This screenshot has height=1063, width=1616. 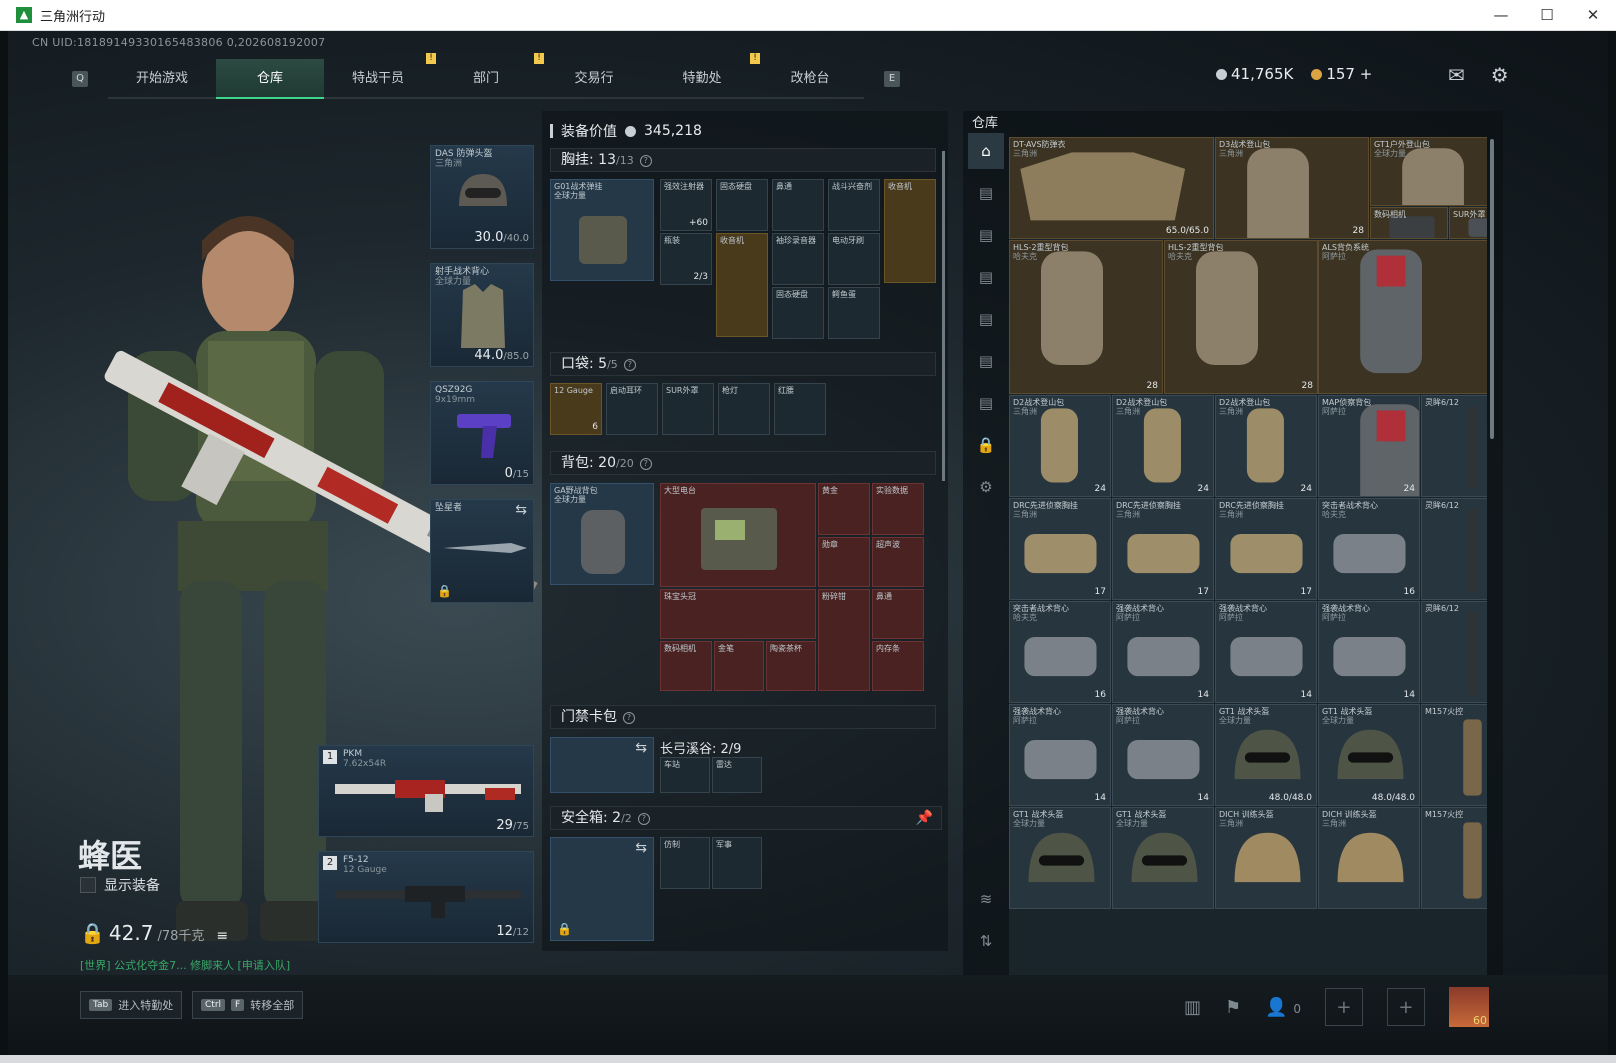 I want to click on tab-operators: 特战干员!, so click(x=380, y=76).